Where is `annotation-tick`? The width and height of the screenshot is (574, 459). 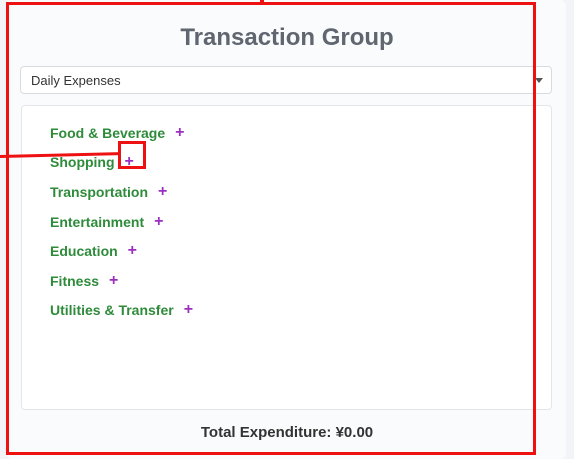 annotation-tick is located at coordinates (262, 2).